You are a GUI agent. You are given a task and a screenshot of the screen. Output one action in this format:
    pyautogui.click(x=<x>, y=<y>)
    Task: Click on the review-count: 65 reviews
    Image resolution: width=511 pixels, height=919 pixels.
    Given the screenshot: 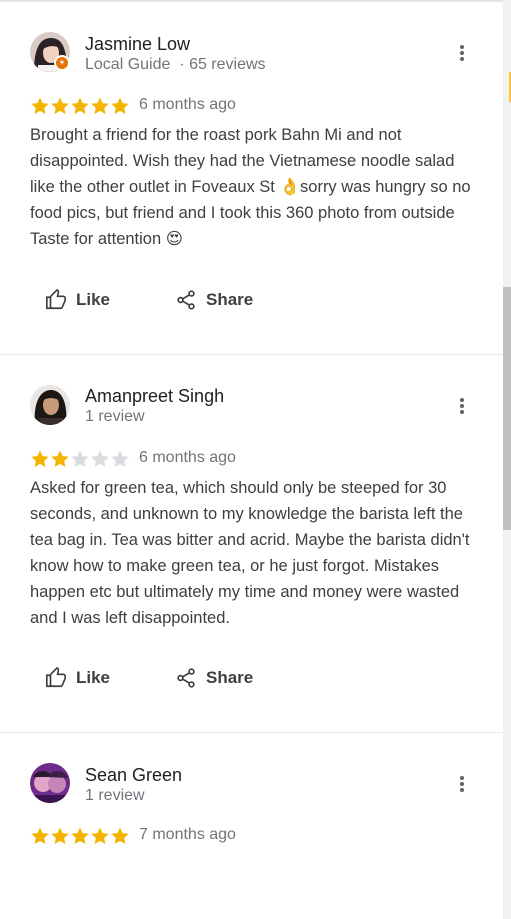 What is the action you would take?
    pyautogui.click(x=227, y=64)
    